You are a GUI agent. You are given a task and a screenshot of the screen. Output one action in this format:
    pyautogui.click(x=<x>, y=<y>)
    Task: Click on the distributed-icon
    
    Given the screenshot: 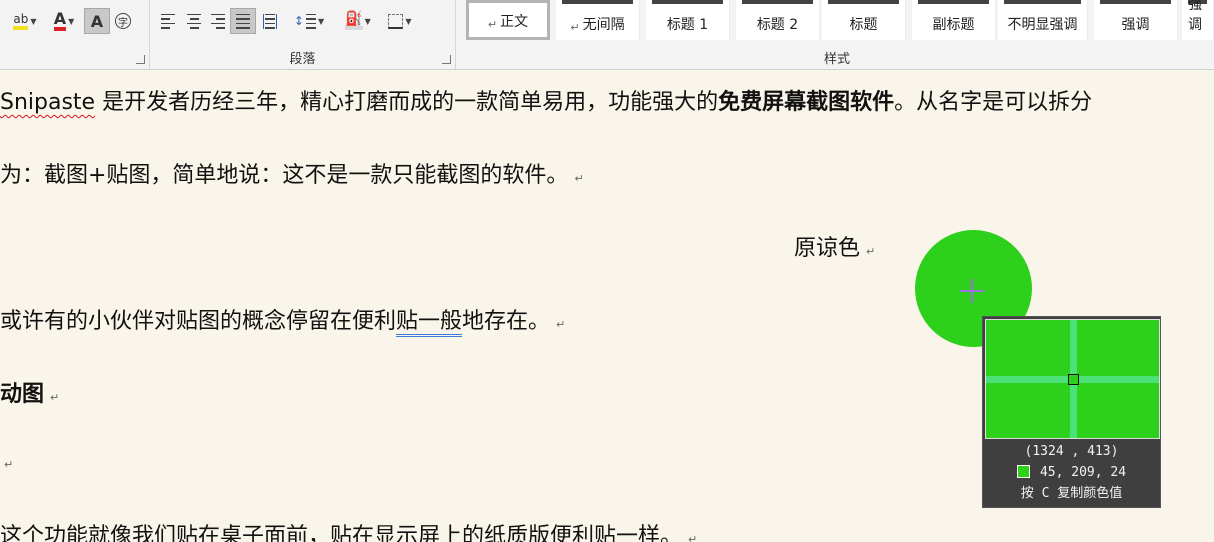 What is the action you would take?
    pyautogui.click(x=270, y=21)
    